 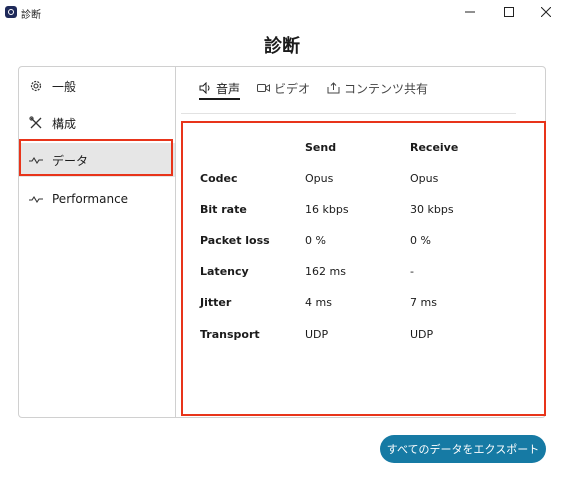 I want to click on tab-audio: 音声, so click(x=220, y=89).